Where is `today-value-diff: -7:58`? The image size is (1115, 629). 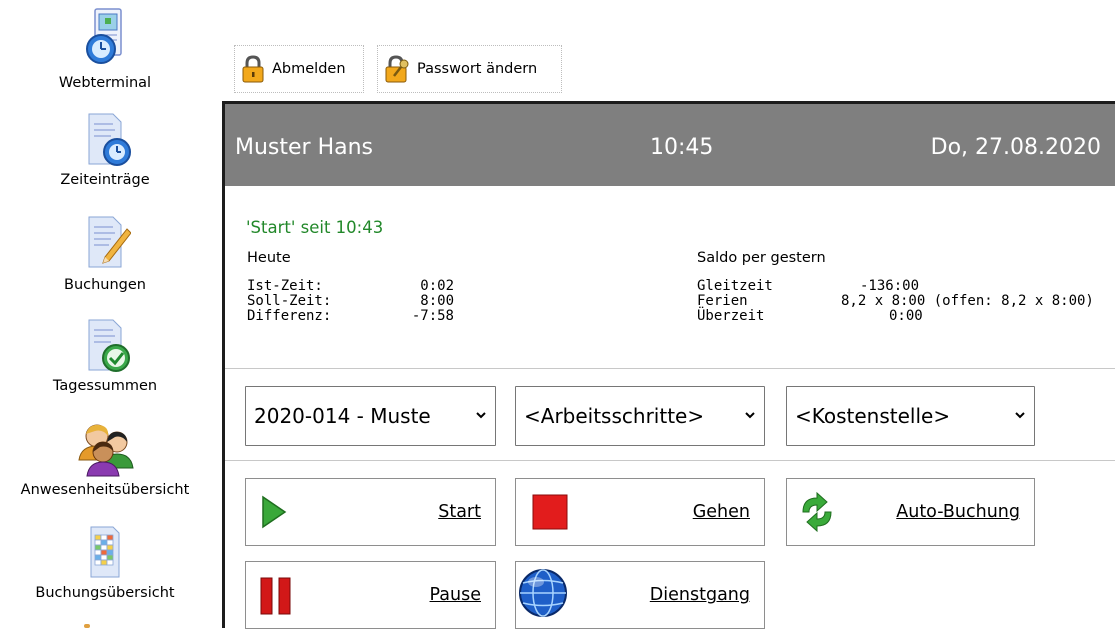 today-value-diff: -7:58 is located at coordinates (432, 316).